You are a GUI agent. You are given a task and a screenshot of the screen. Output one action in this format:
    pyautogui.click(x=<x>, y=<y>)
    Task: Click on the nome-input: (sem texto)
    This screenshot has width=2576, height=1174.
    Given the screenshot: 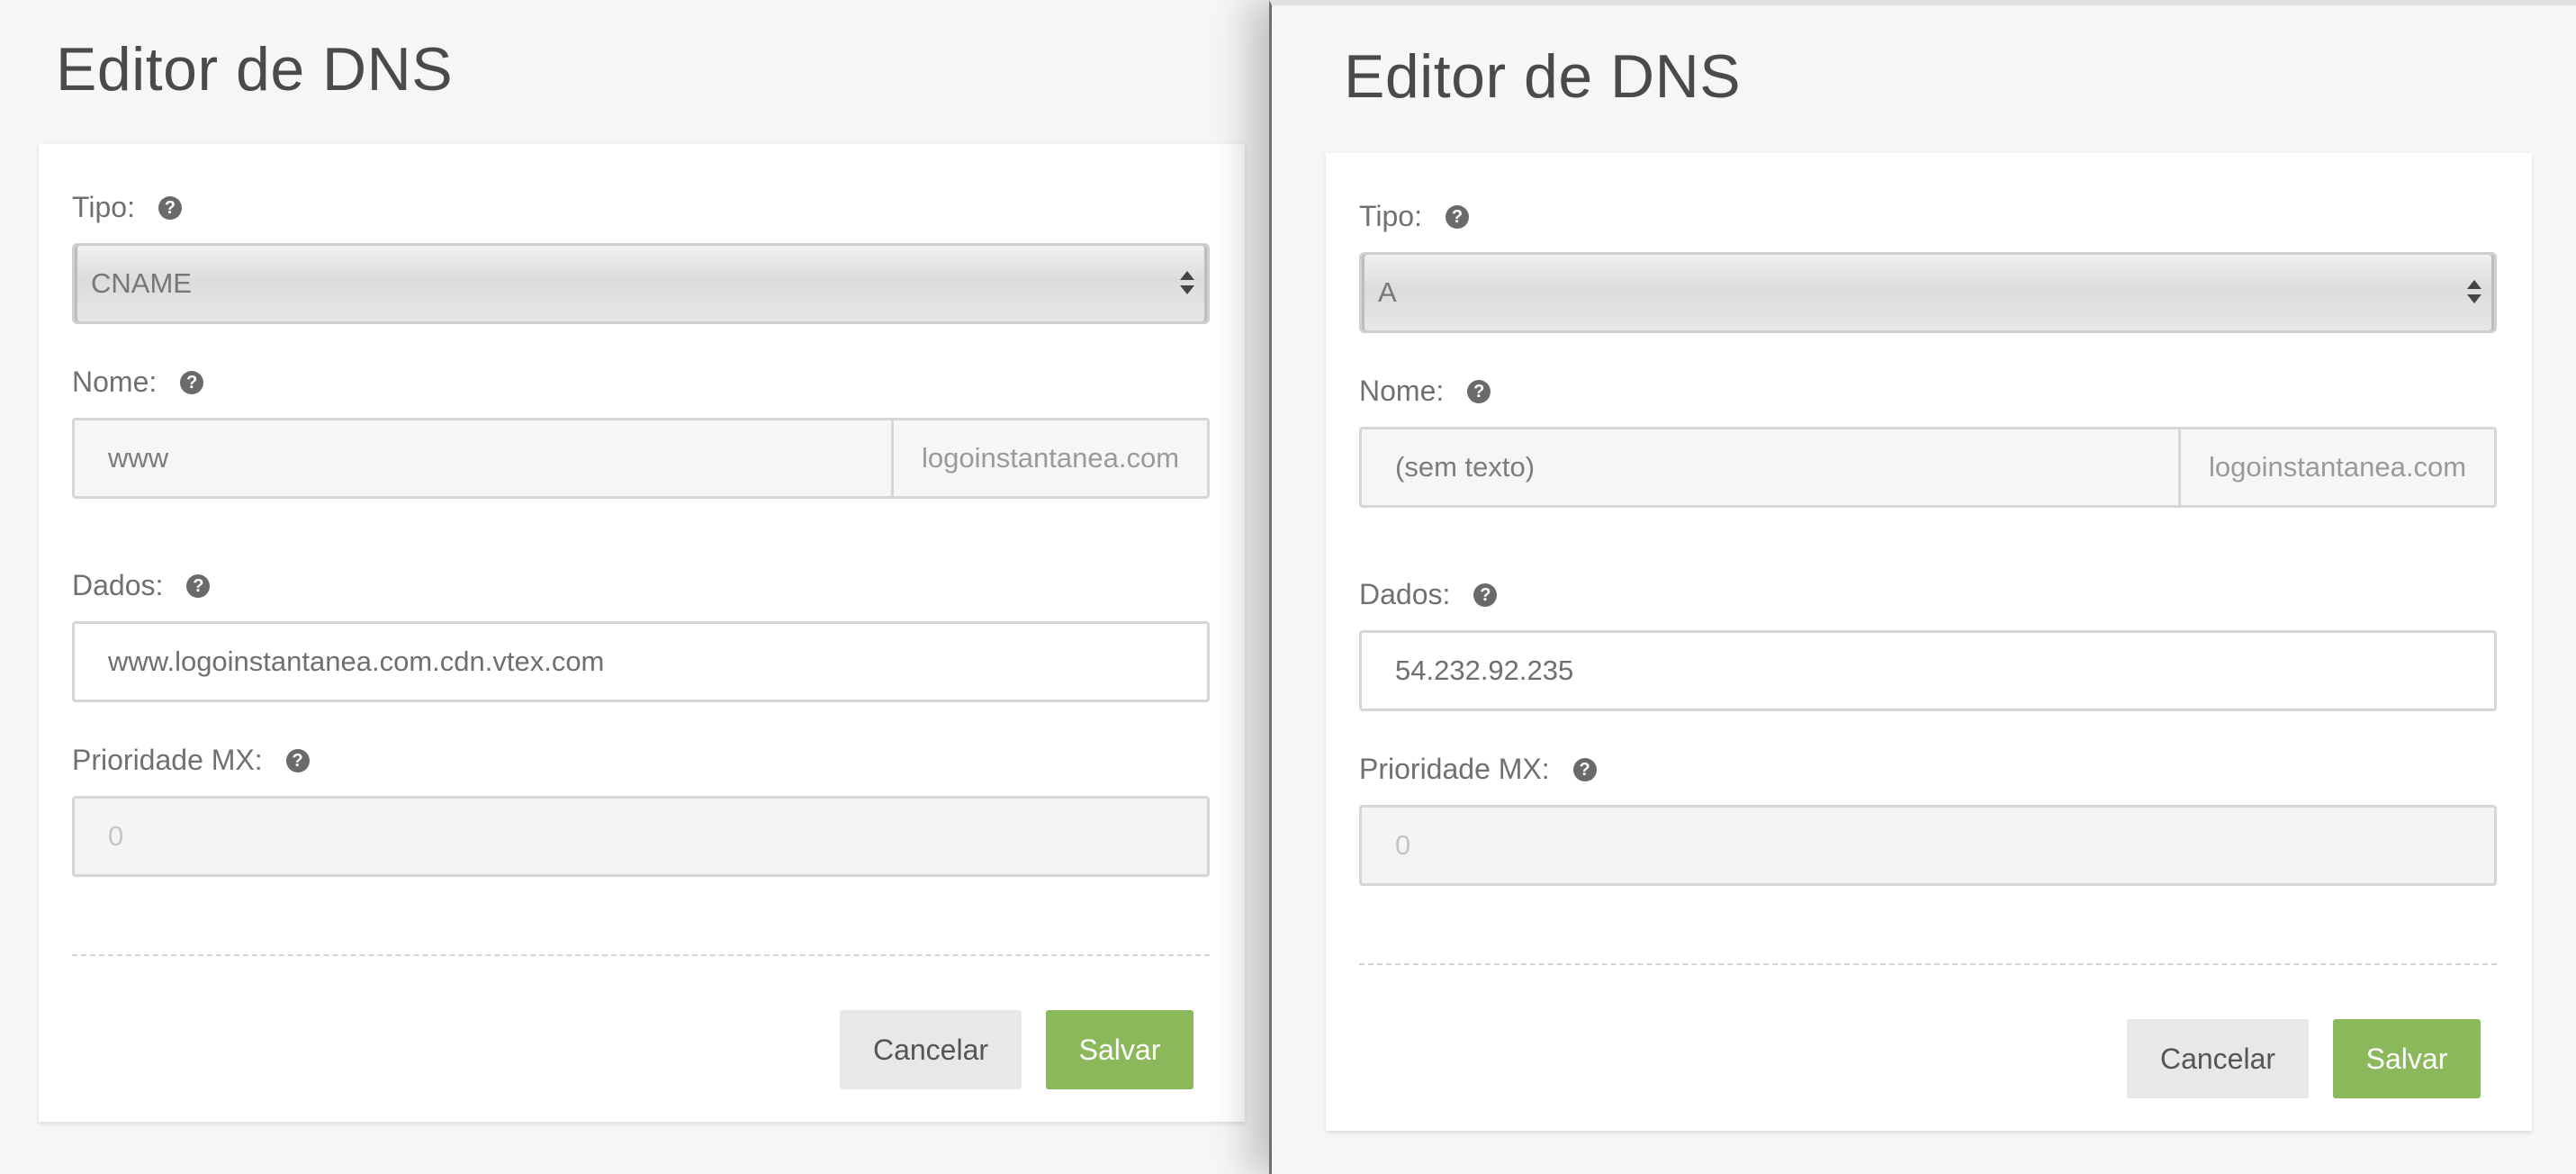 What is the action you would take?
    pyautogui.click(x=1771, y=467)
    